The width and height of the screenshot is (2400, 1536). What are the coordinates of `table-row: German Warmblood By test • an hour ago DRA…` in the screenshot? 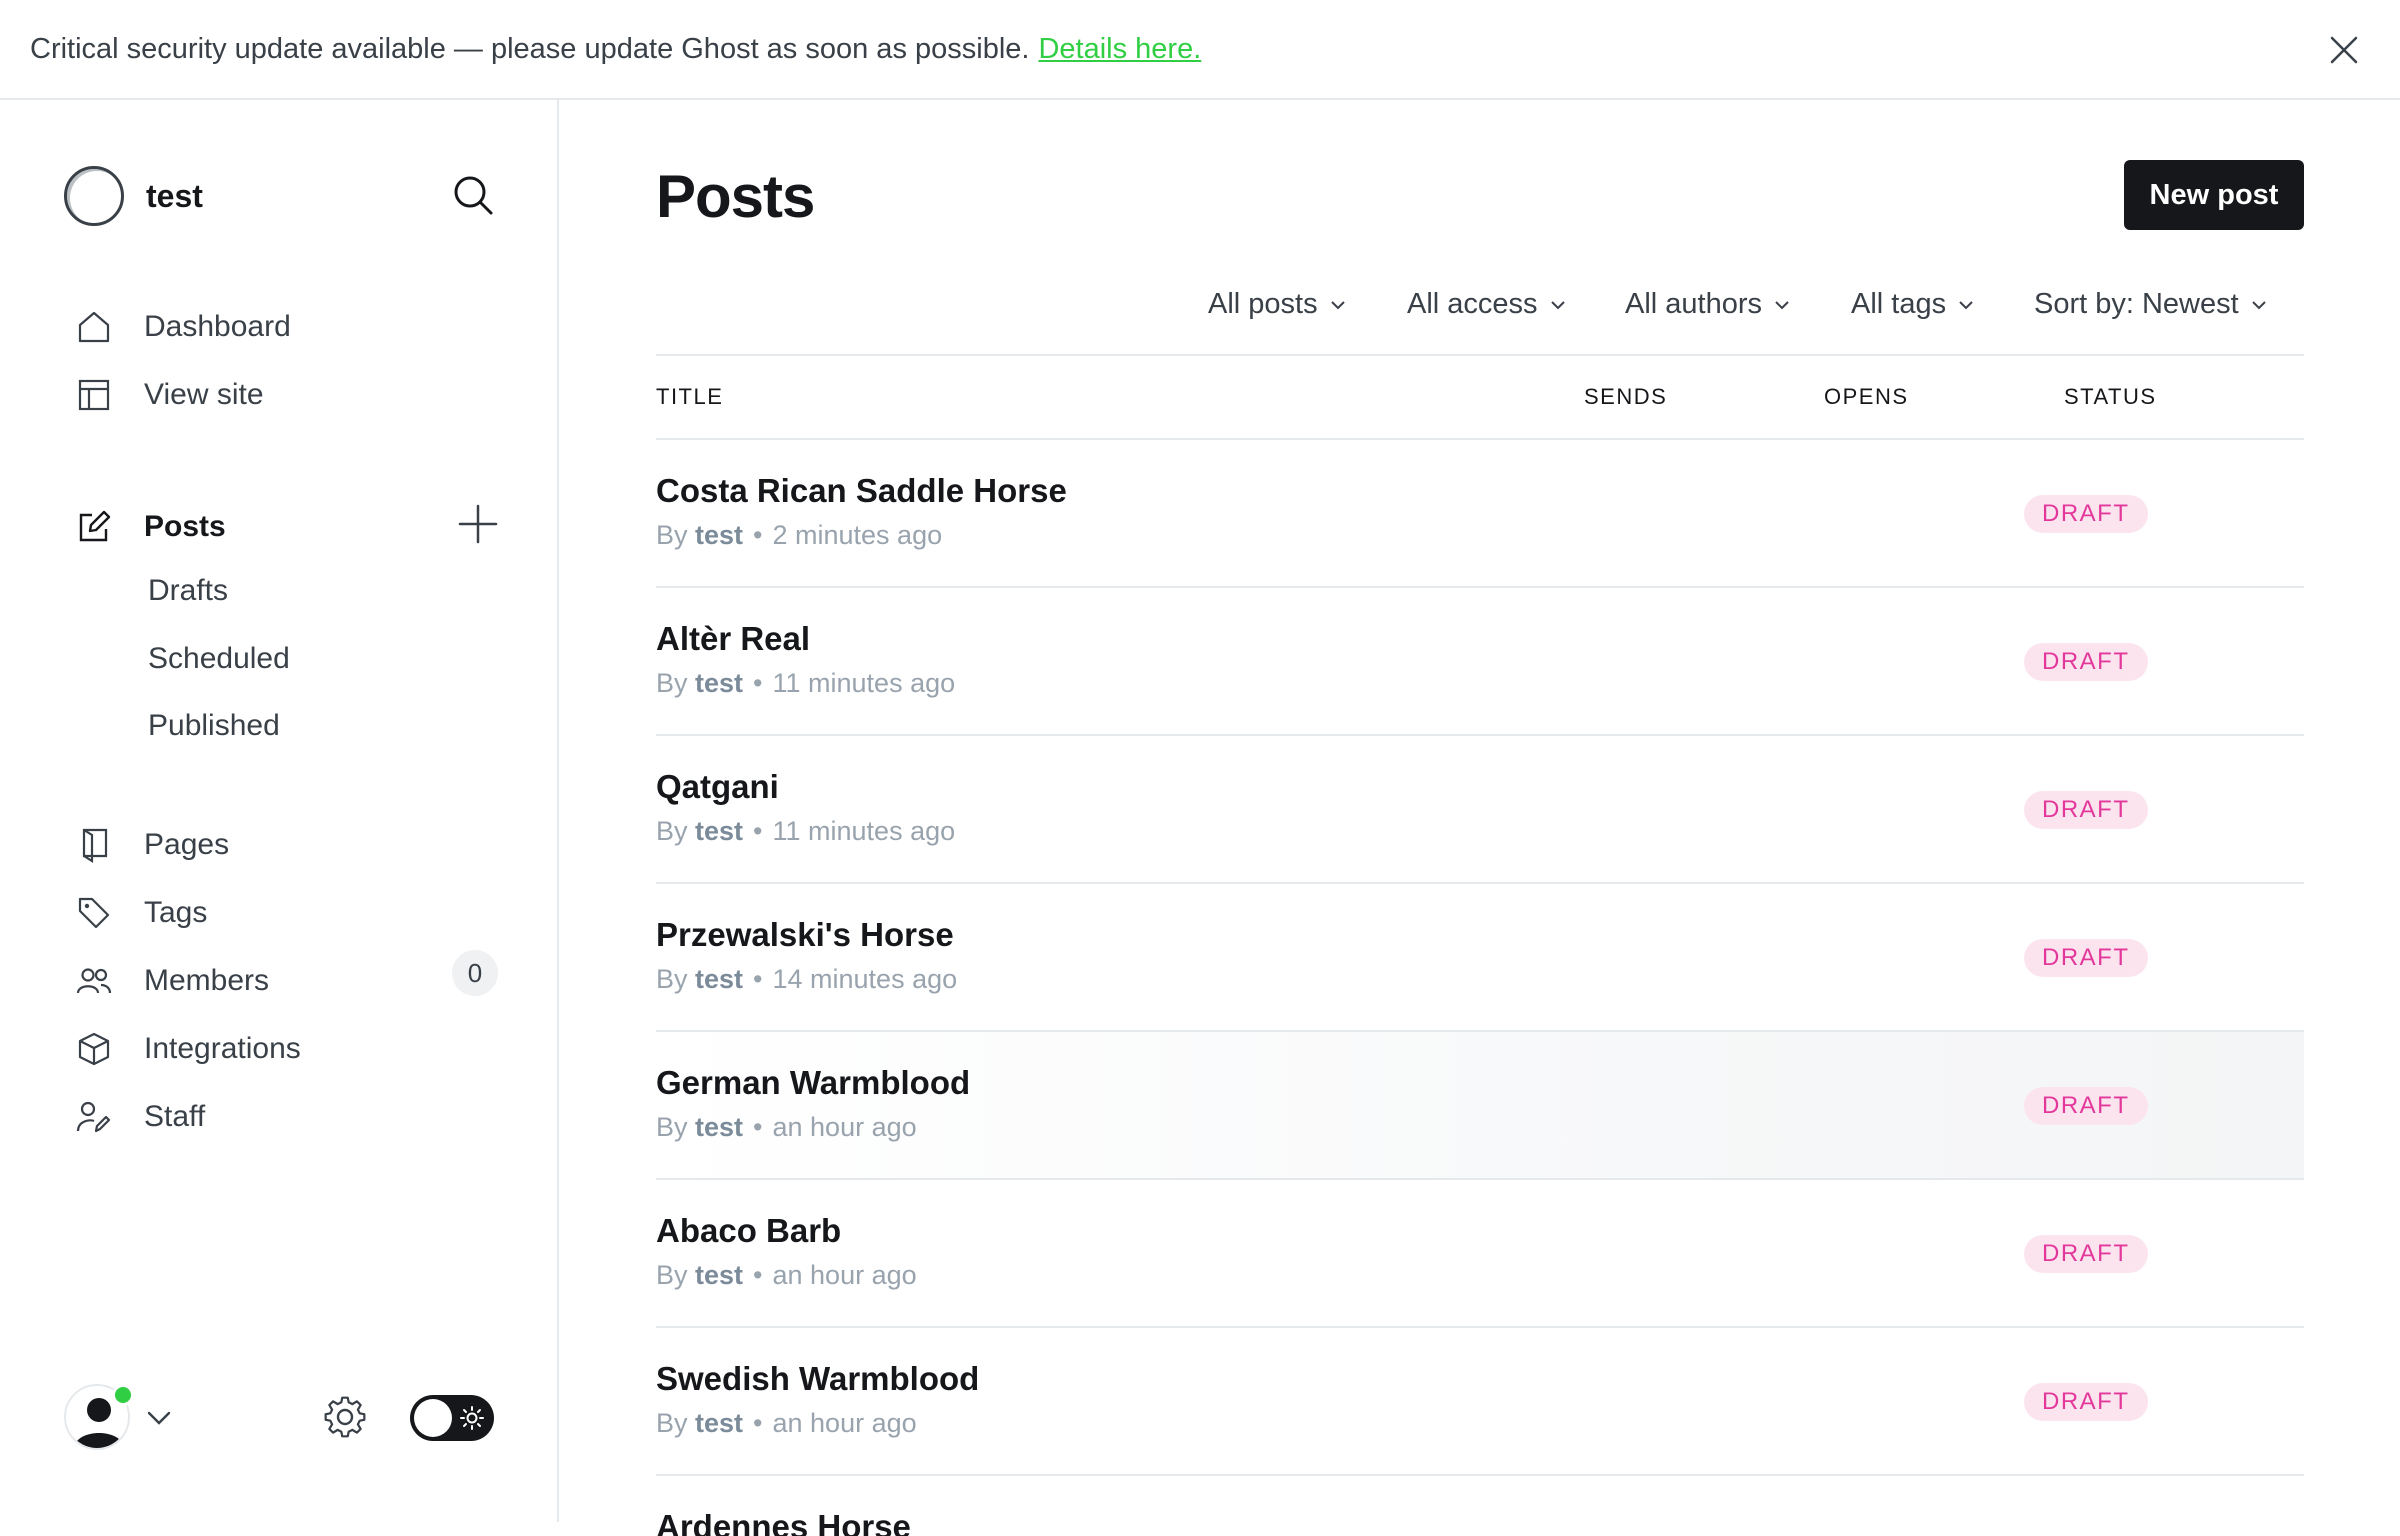 It's located at (1480, 1106).